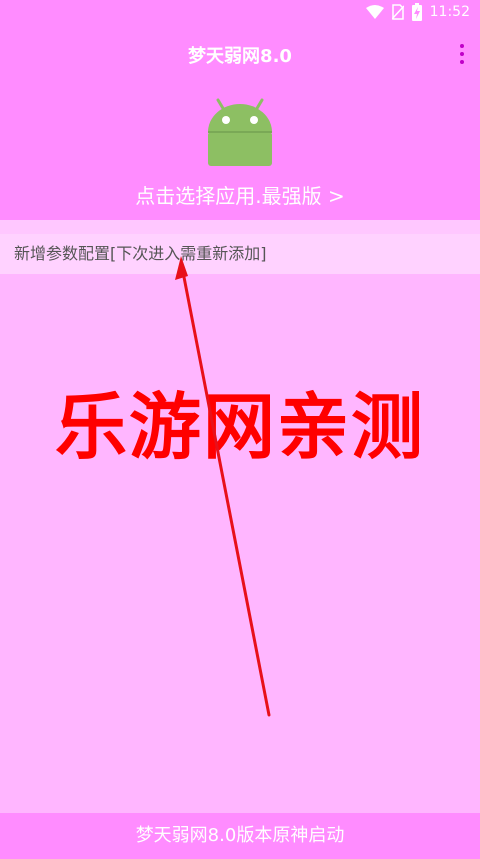 The image size is (480, 859). I want to click on divider, so click(240, 227).